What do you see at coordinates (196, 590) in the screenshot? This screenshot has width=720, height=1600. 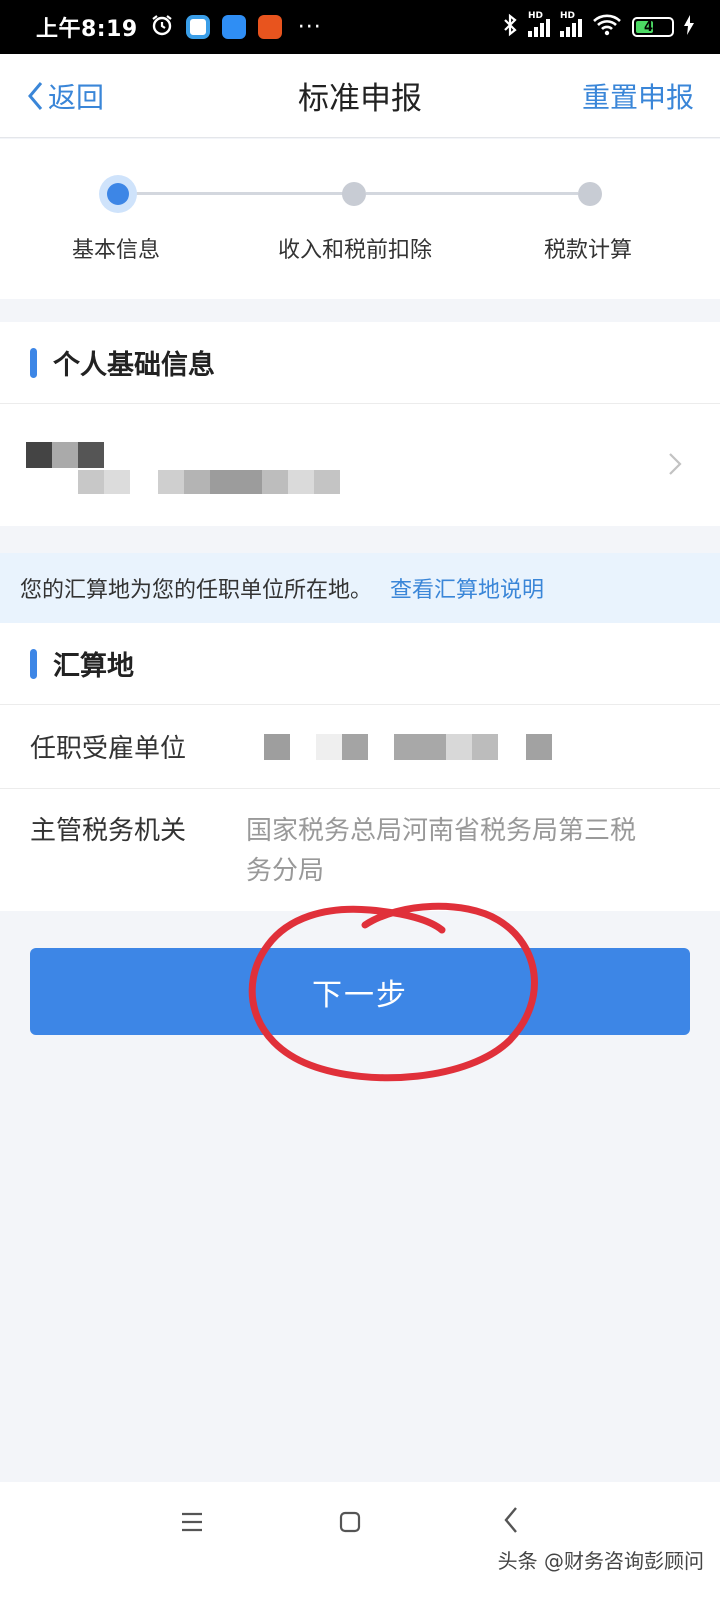 I see `notice-text: 您的汇算地为您的任职单位所在地。` at bounding box center [196, 590].